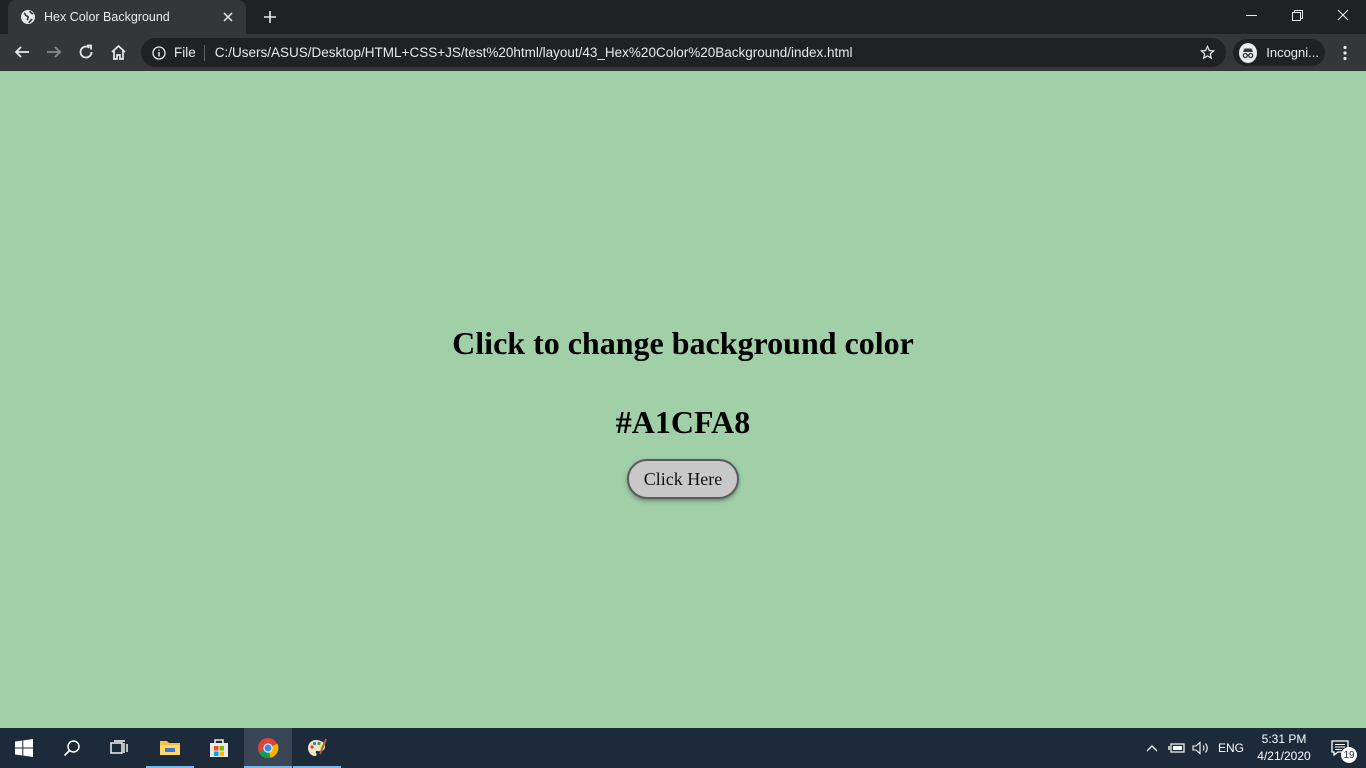 The height and width of the screenshot is (768, 1366). I want to click on start-button, so click(24, 748).